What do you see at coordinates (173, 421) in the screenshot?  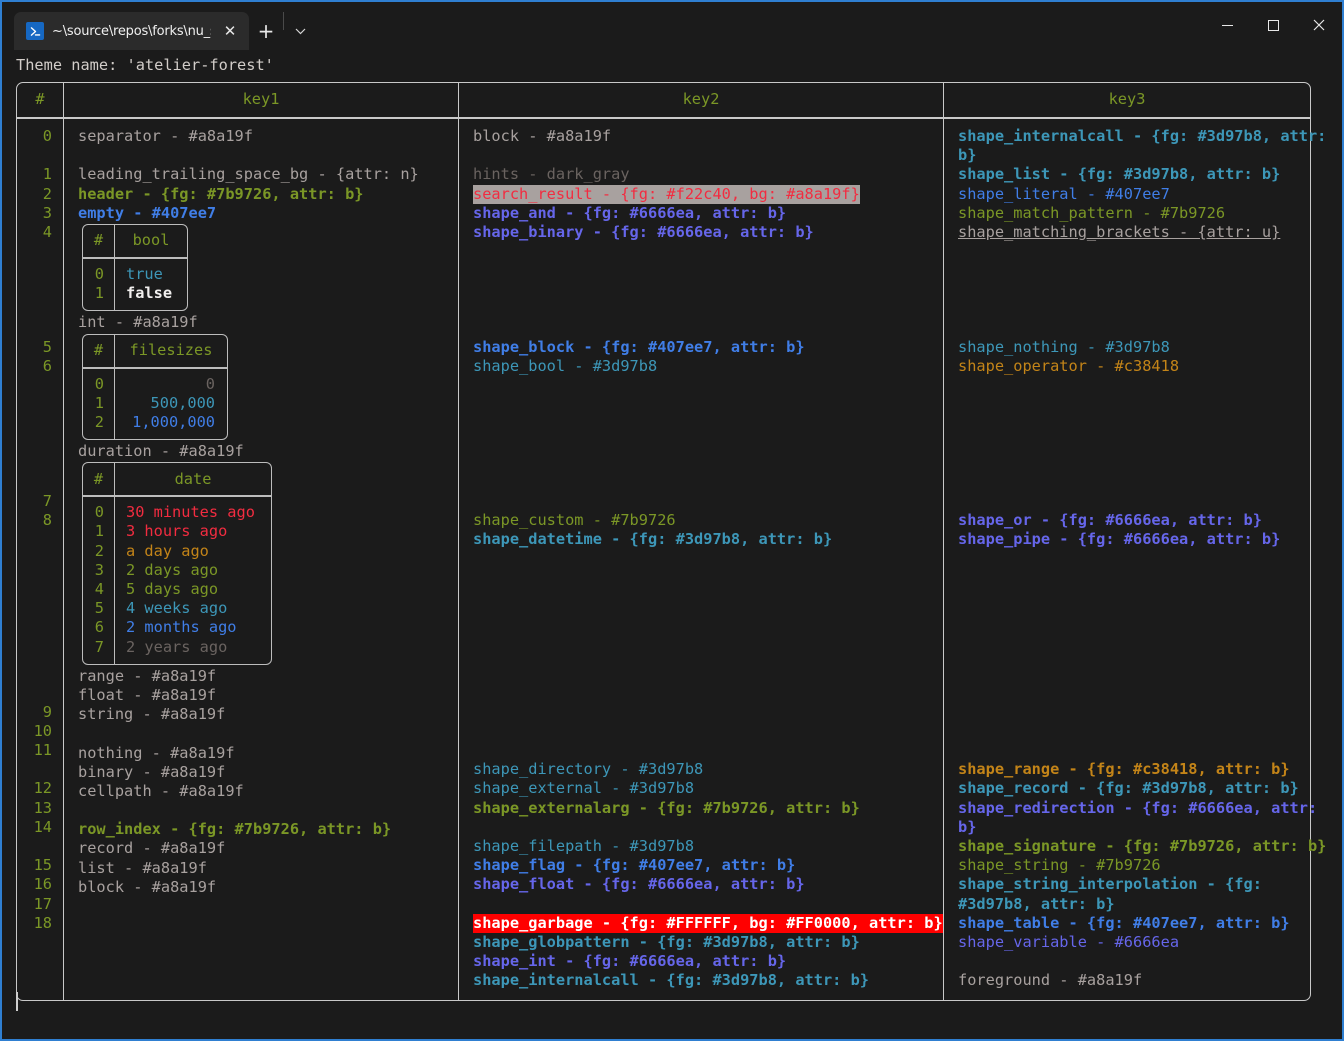 I see `nested-row-value: 1,000,000` at bounding box center [173, 421].